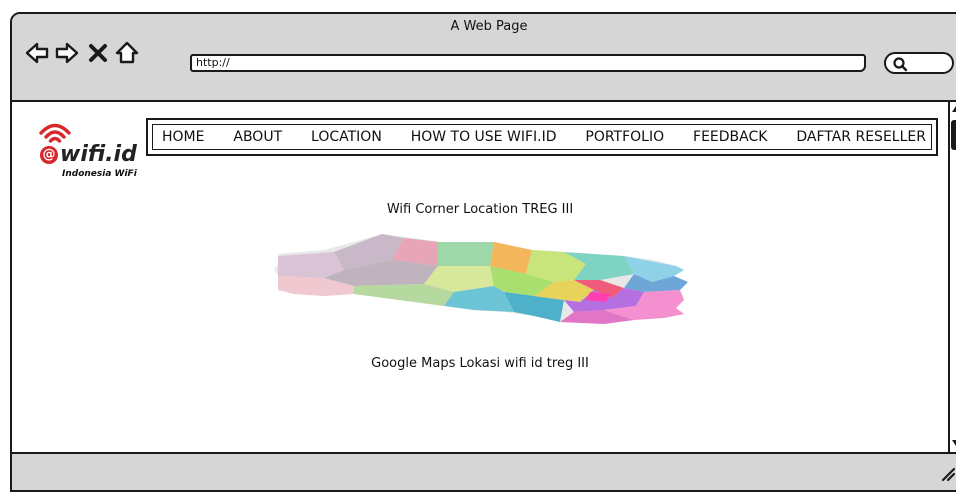 The width and height of the screenshot is (956, 492). I want to click on at-sign-icon: @, so click(49, 155).